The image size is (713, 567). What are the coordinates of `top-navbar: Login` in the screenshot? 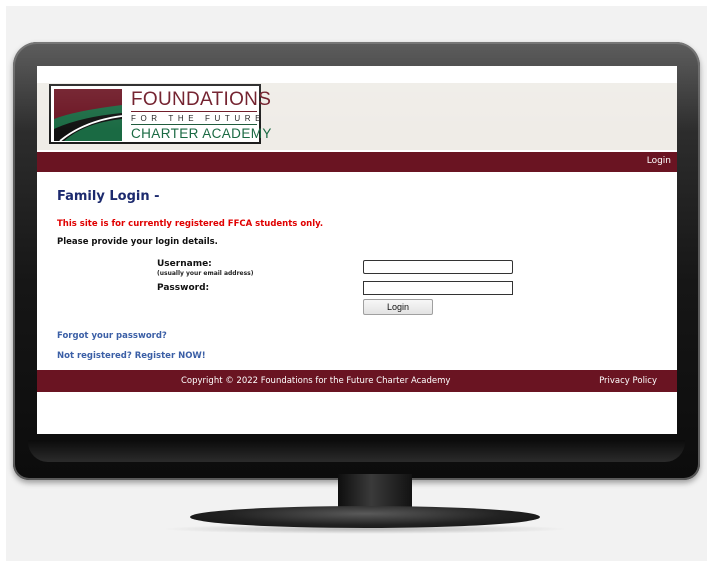 It's located at (357, 162).